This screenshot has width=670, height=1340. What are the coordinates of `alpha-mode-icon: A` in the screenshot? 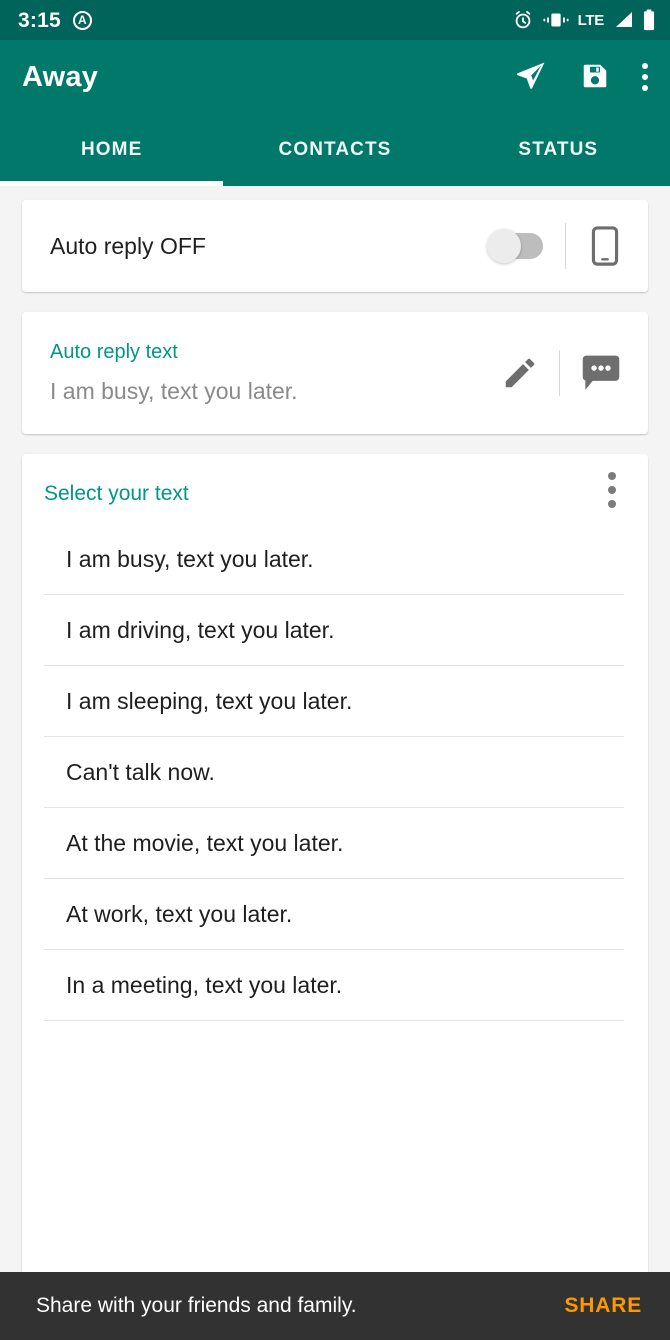 It's located at (82, 20).